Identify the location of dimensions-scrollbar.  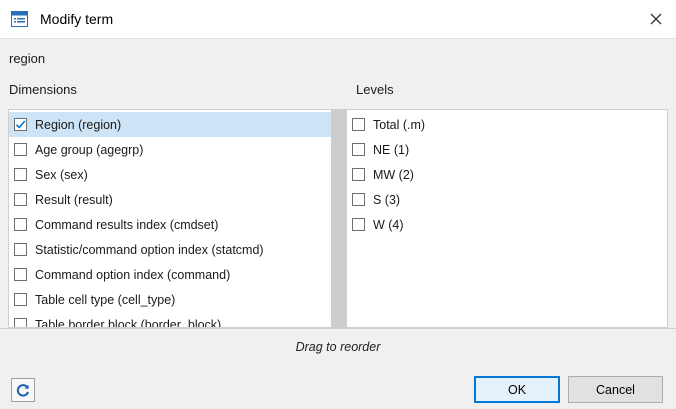
(338, 218).